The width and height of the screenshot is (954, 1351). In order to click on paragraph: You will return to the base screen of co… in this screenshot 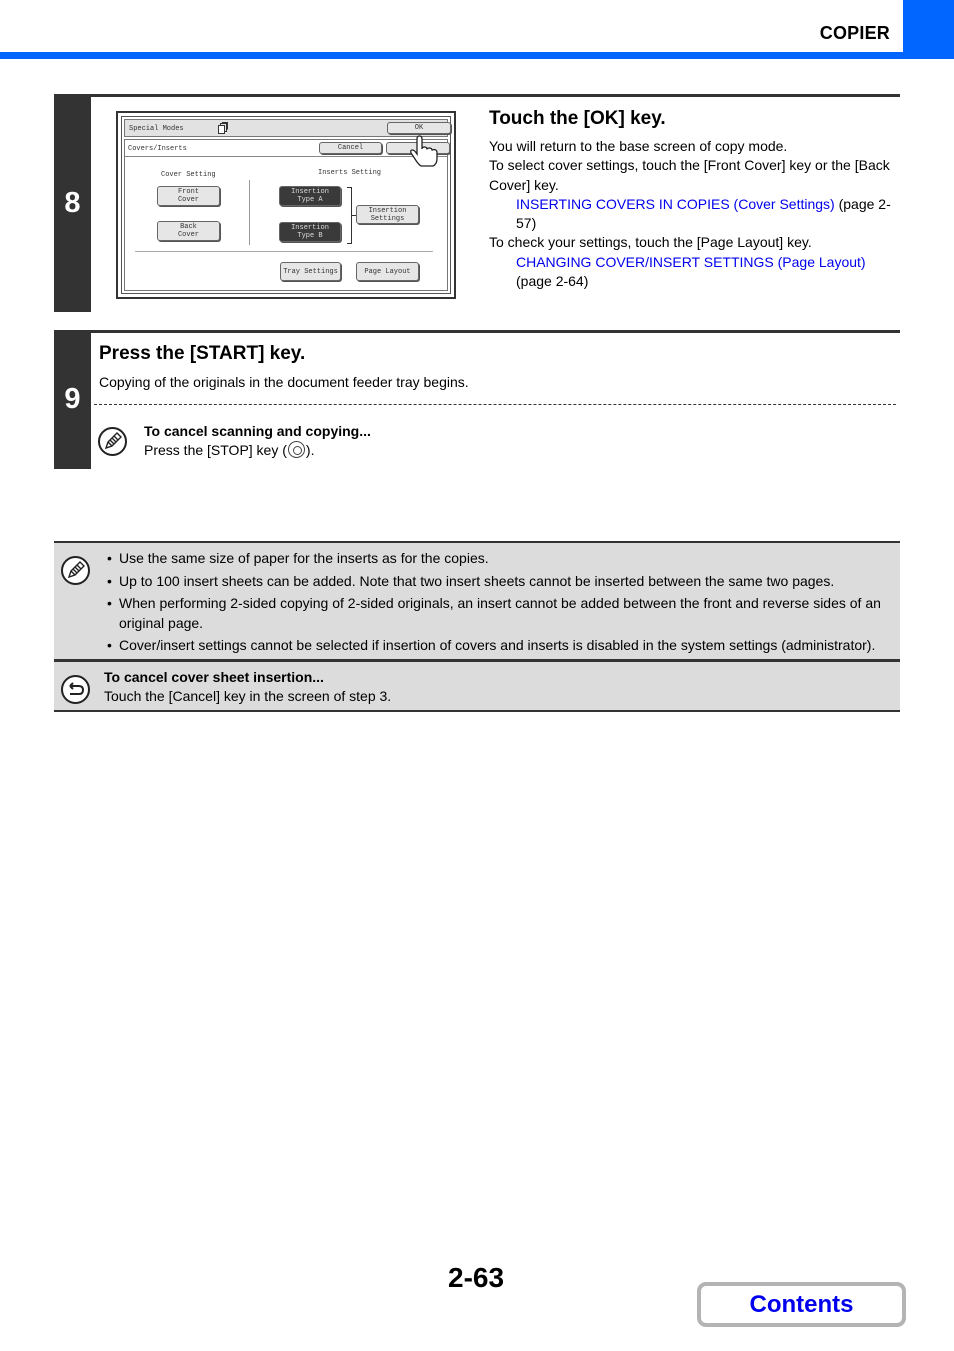, I will do `click(638, 146)`.